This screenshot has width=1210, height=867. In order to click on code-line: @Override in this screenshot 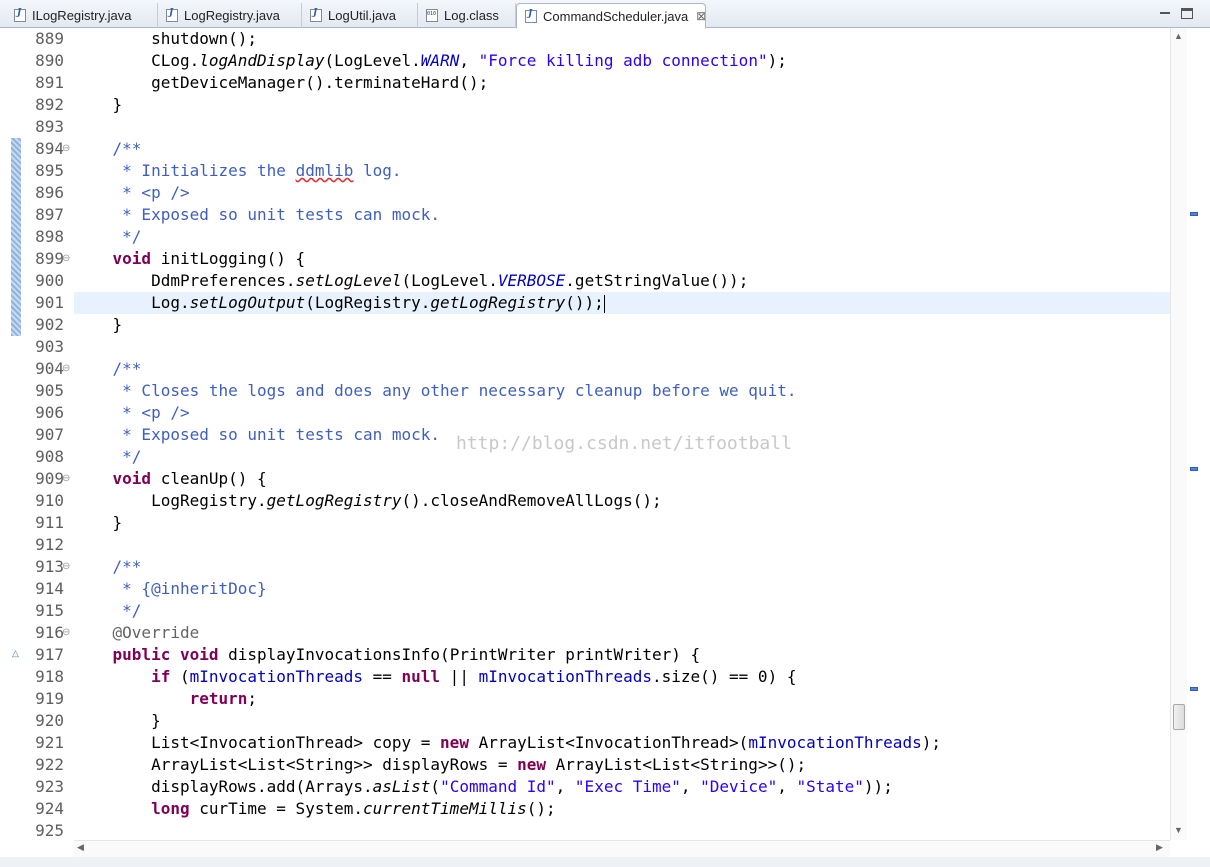, I will do `click(622, 633)`.